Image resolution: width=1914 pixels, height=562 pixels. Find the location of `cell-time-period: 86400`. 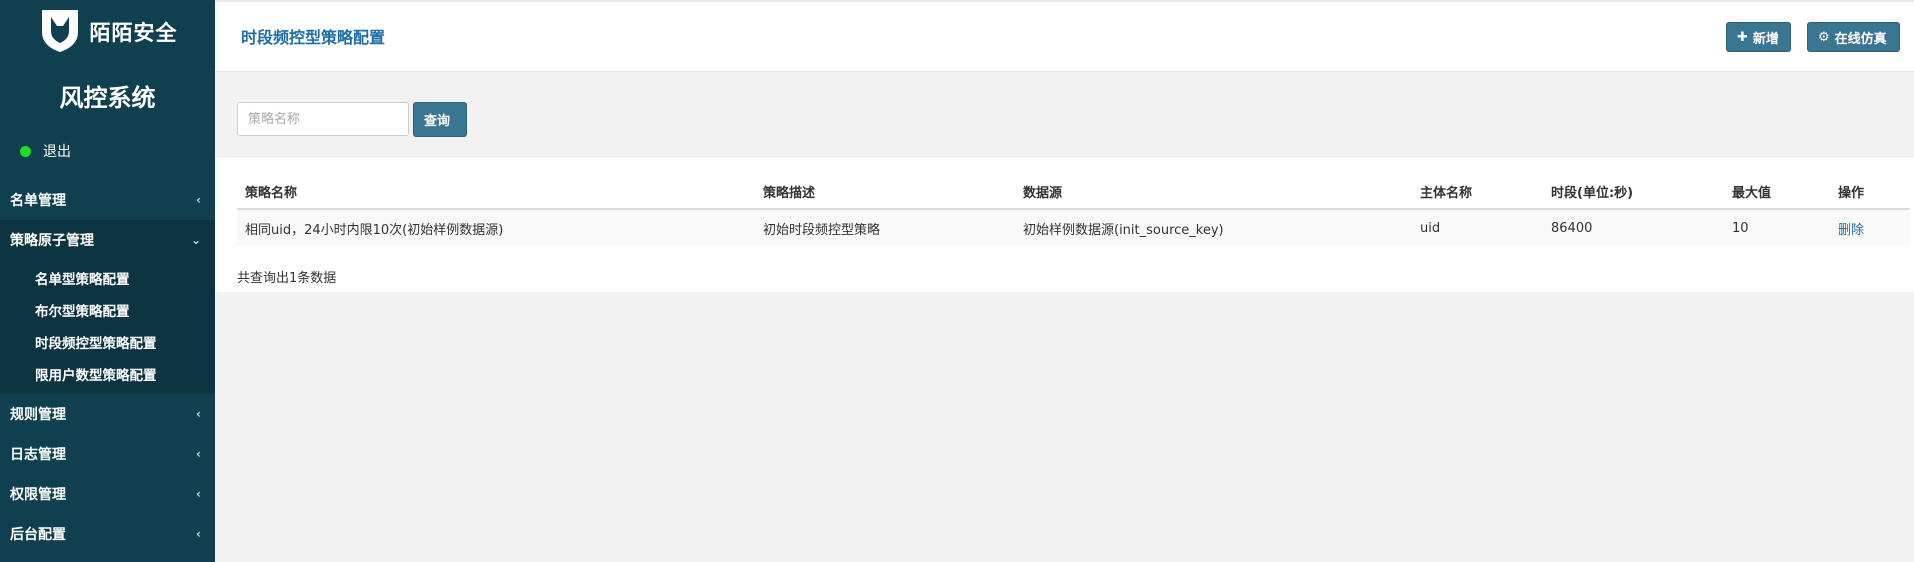

cell-time-period: 86400 is located at coordinates (1633, 227).